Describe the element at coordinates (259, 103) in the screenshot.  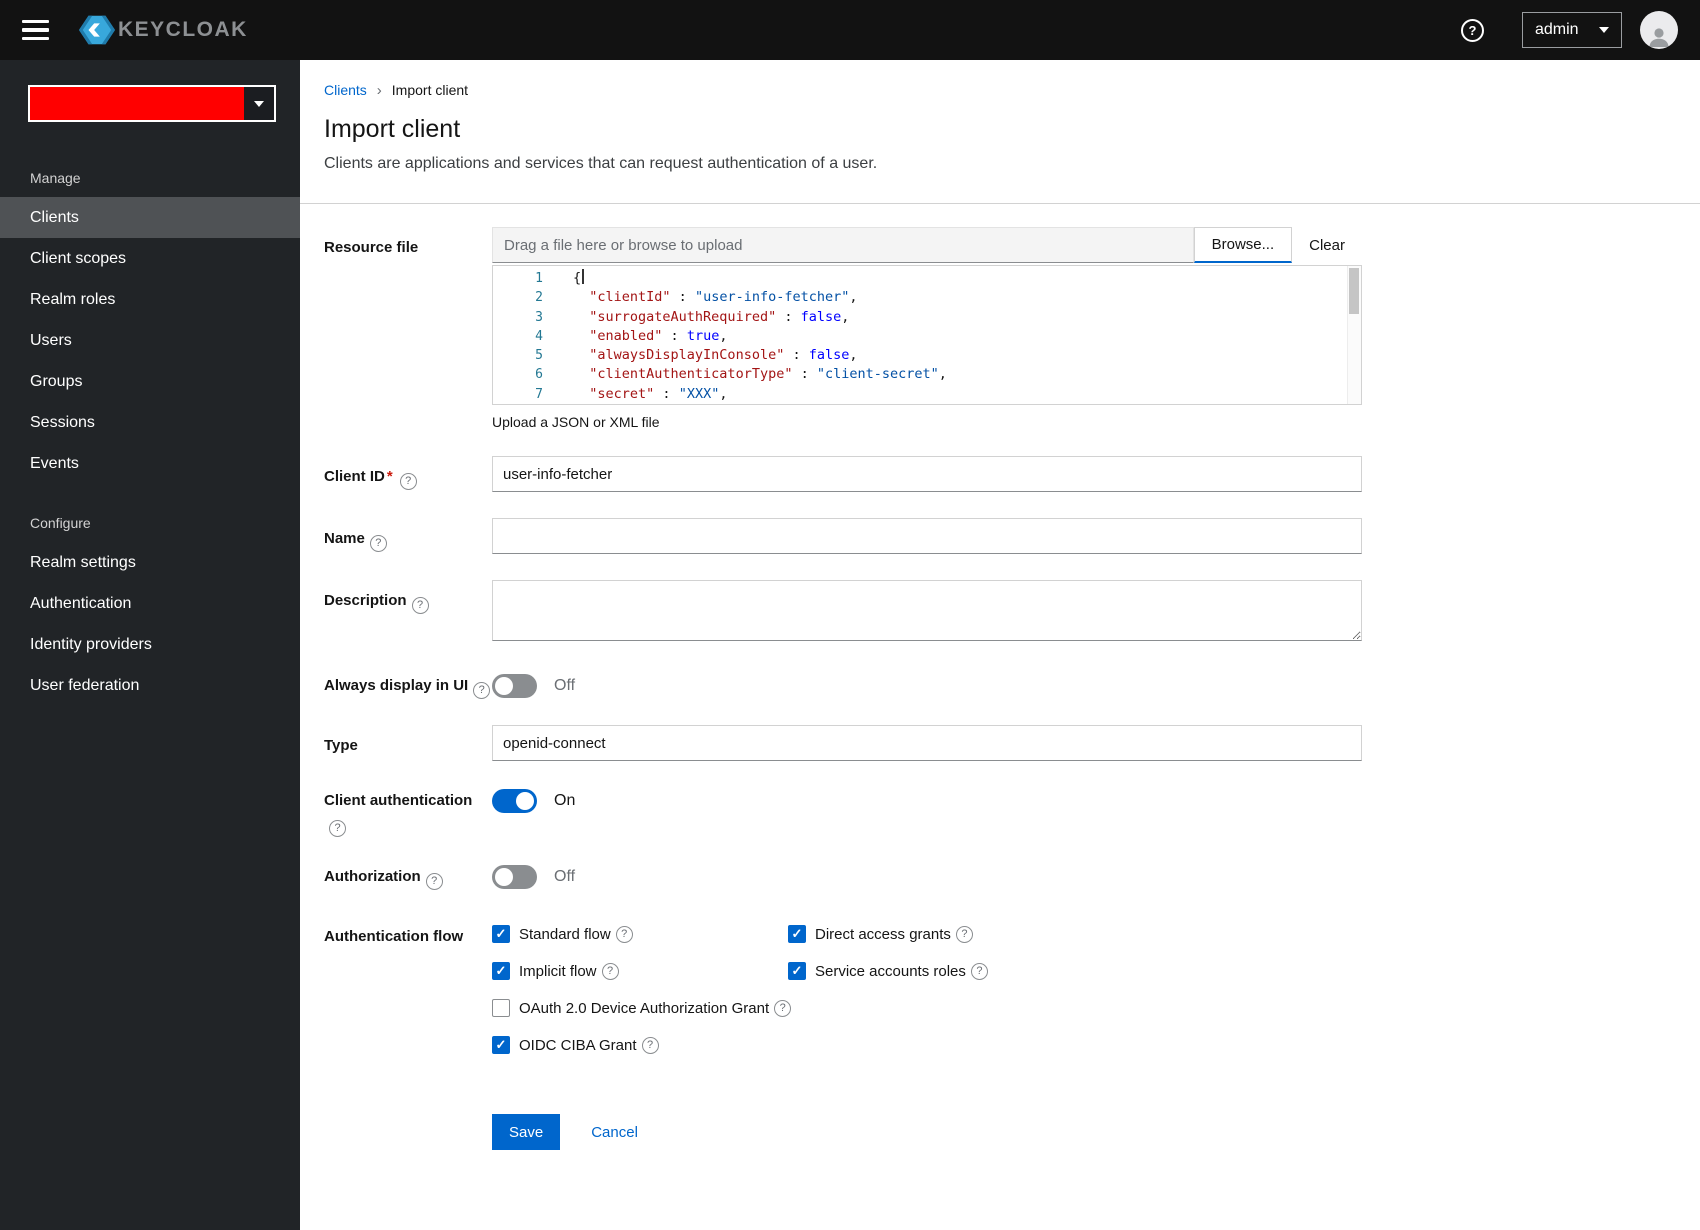
I see `chevron-down-icon` at that location.